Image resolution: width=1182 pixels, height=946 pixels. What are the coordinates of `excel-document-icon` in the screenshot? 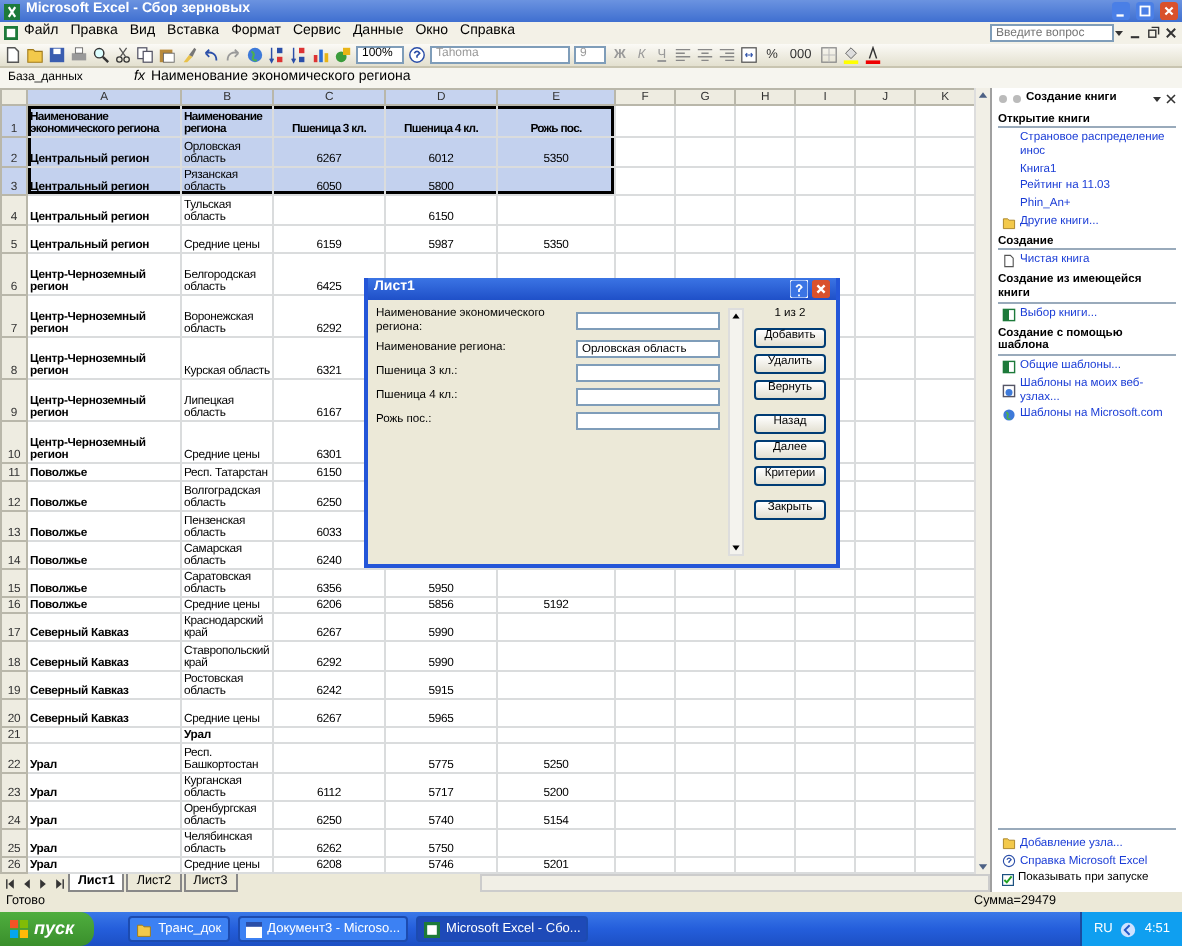 It's located at (11, 33).